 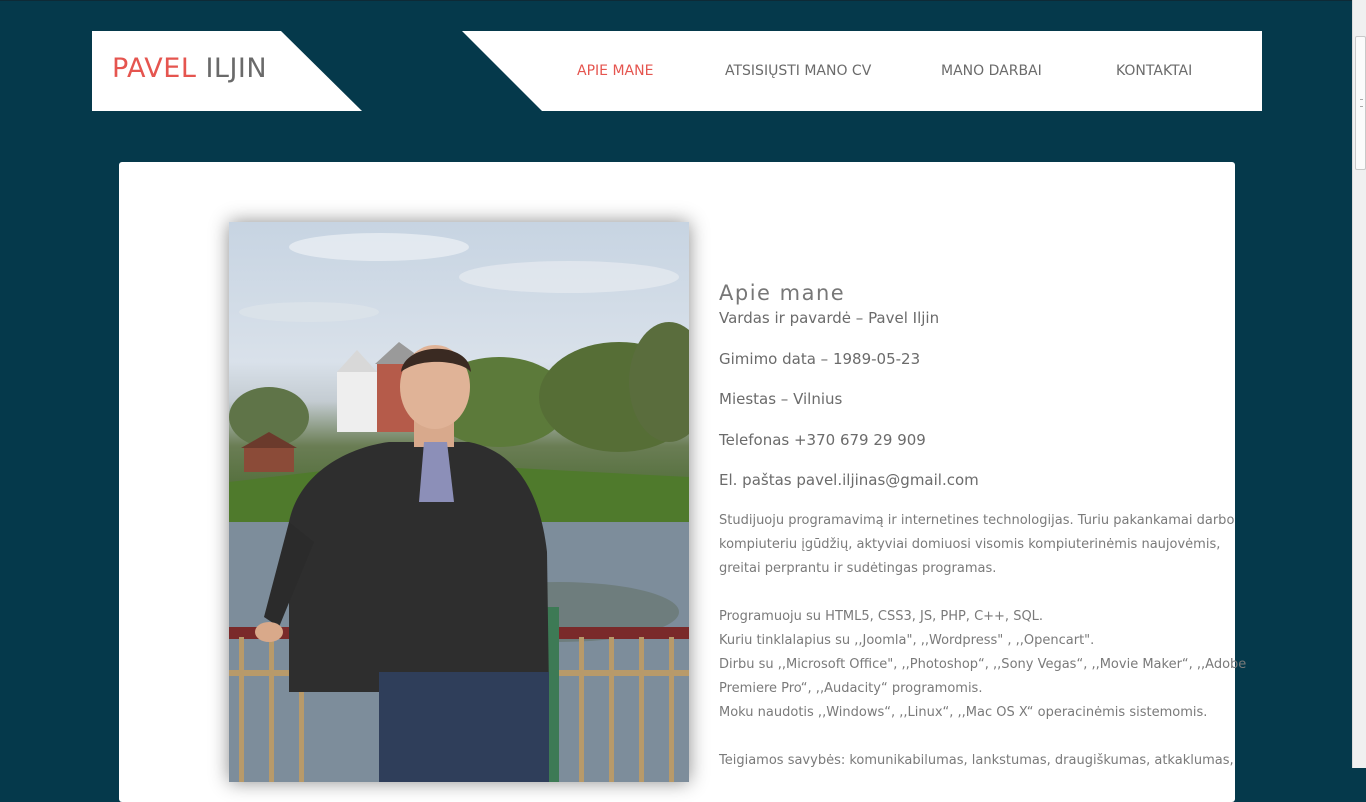 I want to click on logo-last-name: ILJIN, so click(x=236, y=68).